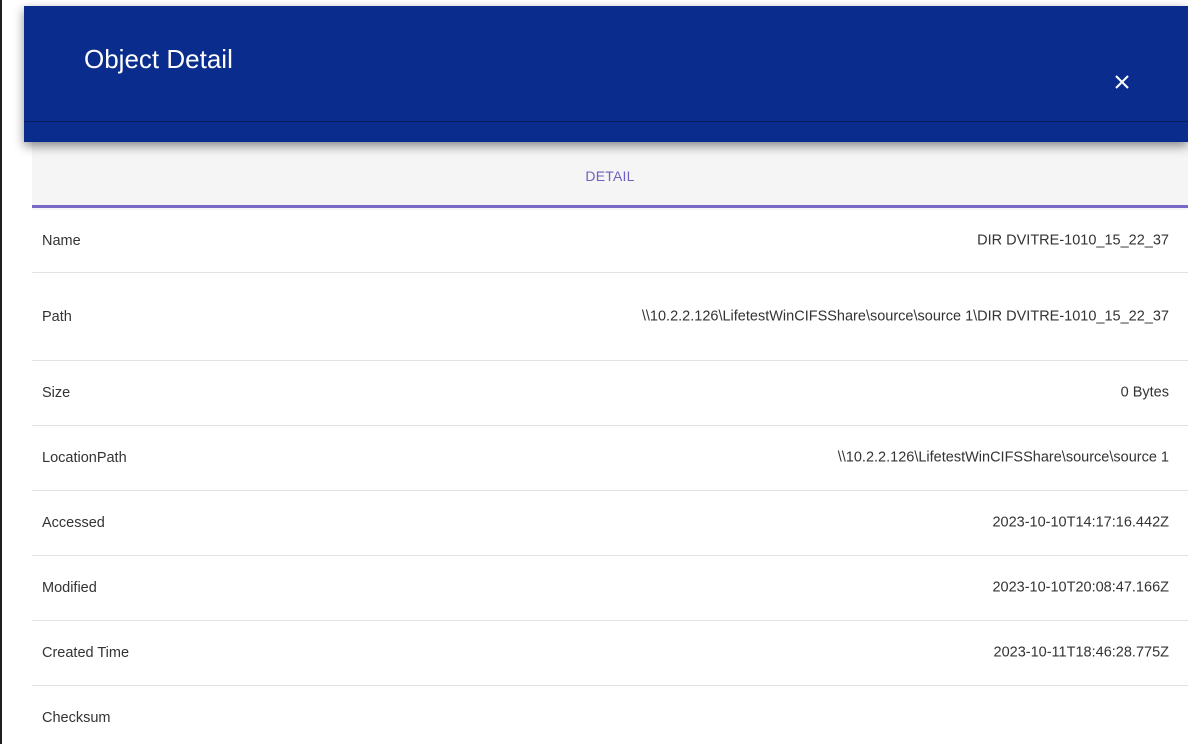  Describe the element at coordinates (76, 718) in the screenshot. I see `detail-label: Checksum` at that location.